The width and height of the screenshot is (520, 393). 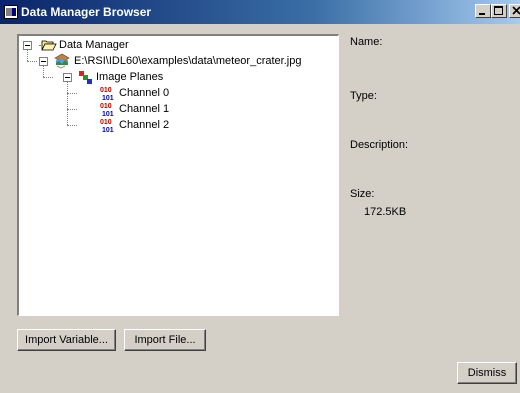 What do you see at coordinates (482, 14) in the screenshot?
I see `minimize-icon` at bounding box center [482, 14].